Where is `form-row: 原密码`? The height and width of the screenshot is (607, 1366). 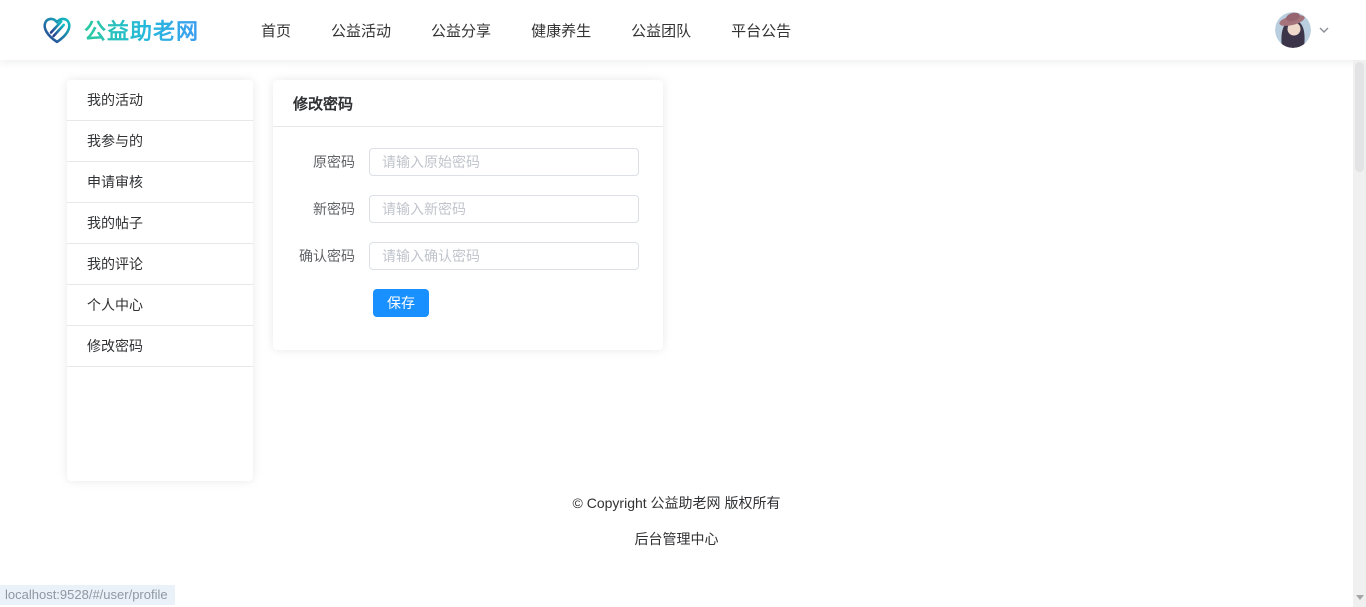 form-row: 原密码 is located at coordinates (468, 162).